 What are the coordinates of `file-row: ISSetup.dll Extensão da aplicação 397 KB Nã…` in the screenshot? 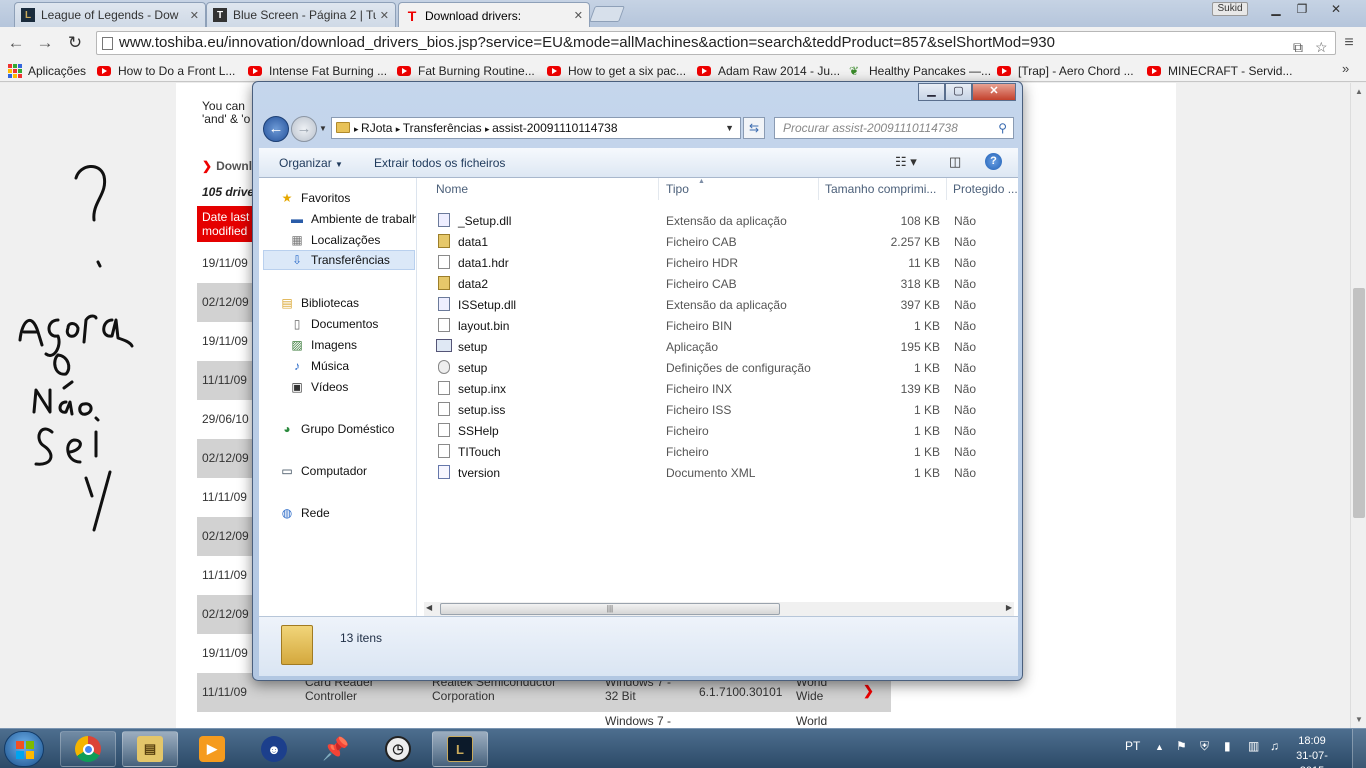 It's located at (713, 304).